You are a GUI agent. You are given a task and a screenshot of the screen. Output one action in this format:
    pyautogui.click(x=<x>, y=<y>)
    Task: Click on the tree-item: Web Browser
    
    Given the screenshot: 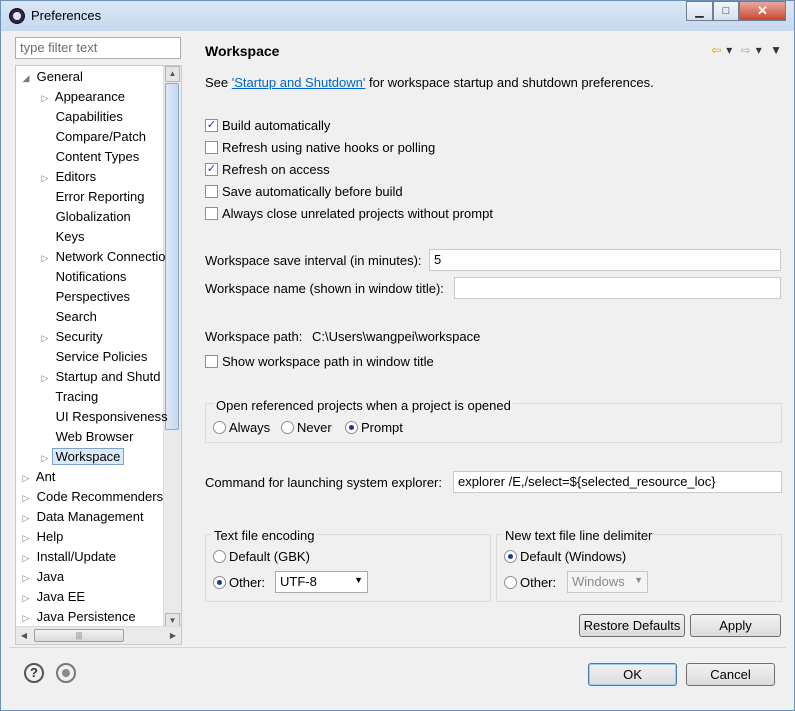 What is the action you would take?
    pyautogui.click(x=86, y=437)
    